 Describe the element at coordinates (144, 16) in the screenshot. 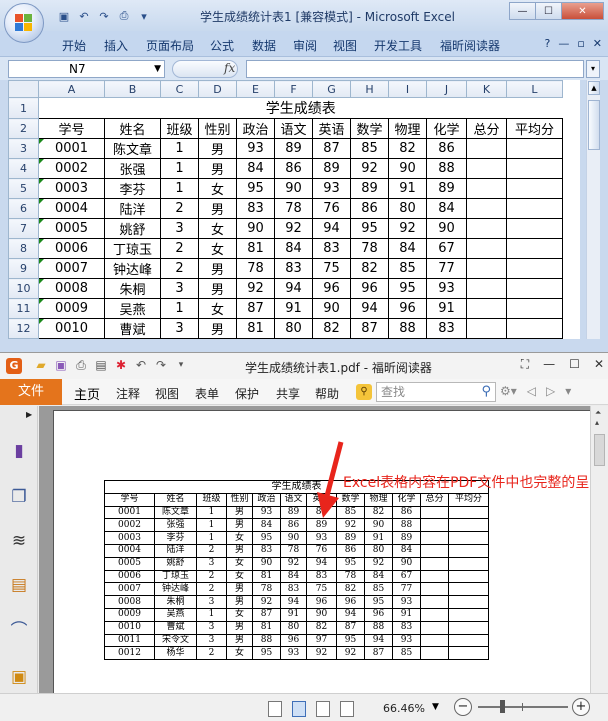

I see `customize-qat-icon: ▾` at that location.